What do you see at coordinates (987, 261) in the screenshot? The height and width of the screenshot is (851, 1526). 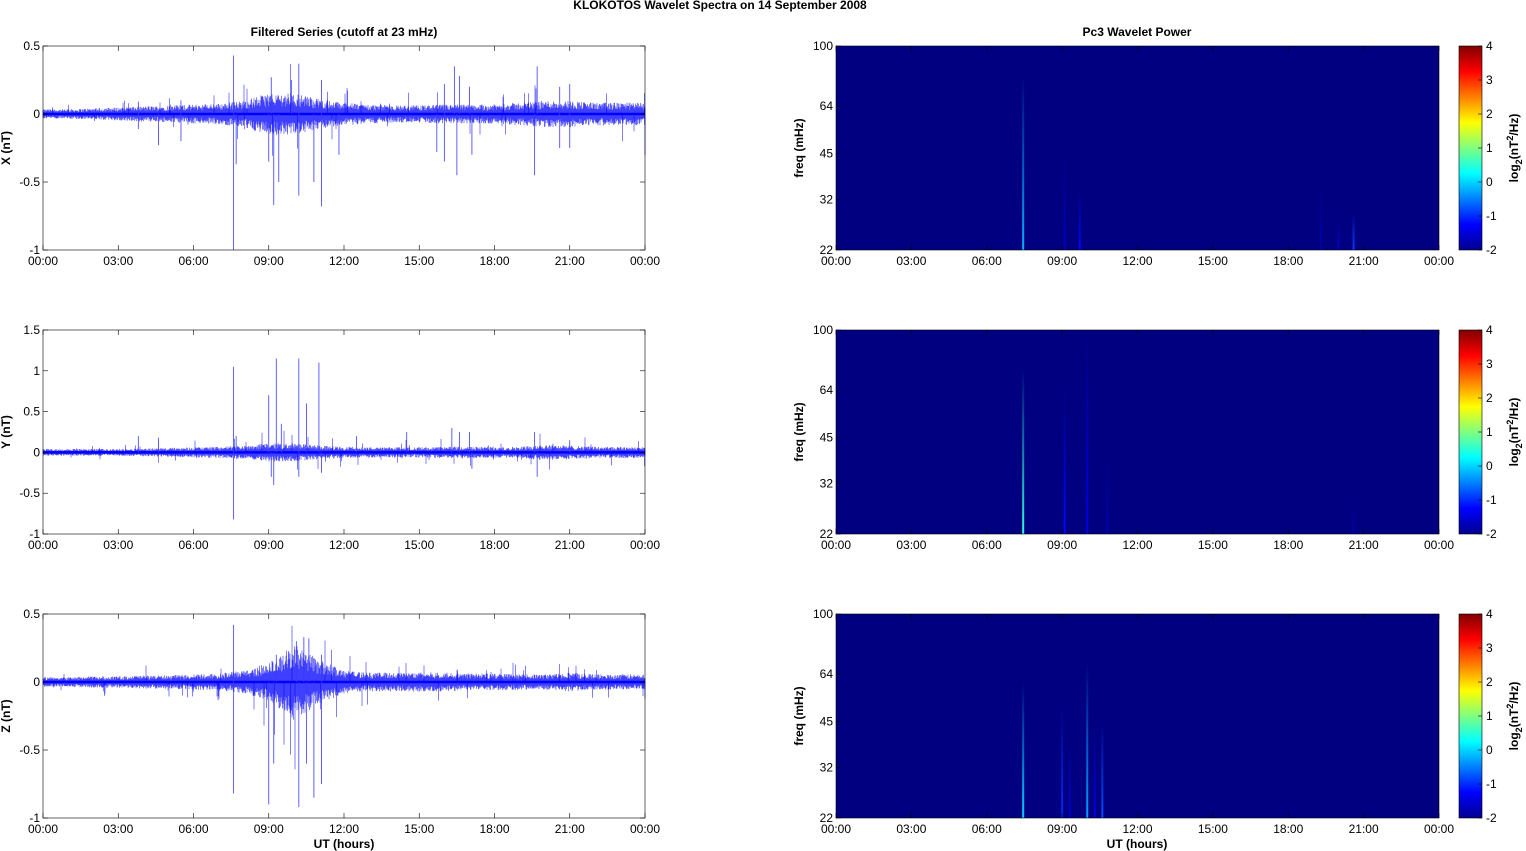 I see `wavelet-x-xtick-label: 06:00` at bounding box center [987, 261].